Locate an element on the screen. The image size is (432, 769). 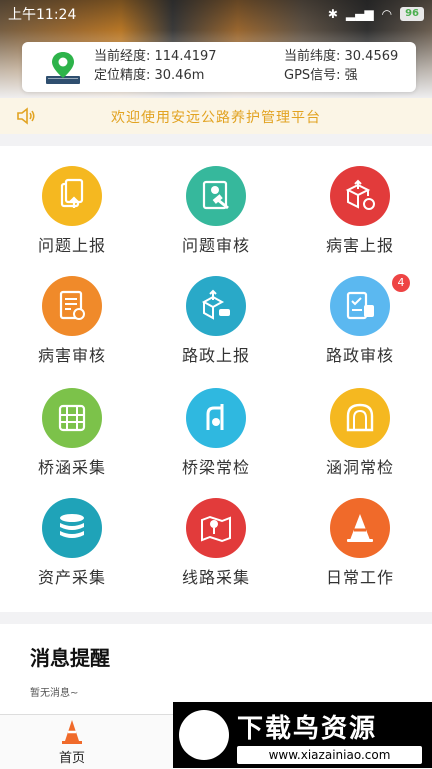
tab-home: 首页 is located at coordinates (72, 742).